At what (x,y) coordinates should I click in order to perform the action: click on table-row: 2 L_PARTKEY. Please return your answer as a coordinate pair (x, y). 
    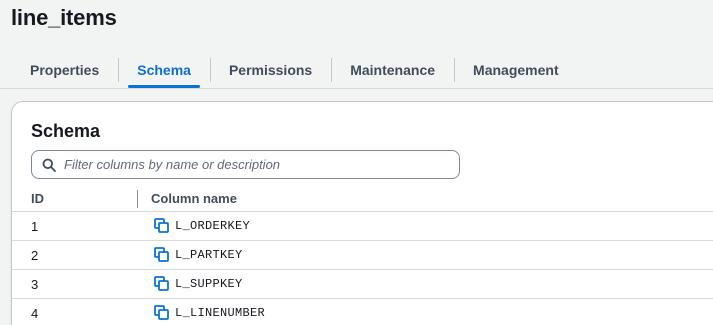
    Looking at the image, I should click on (362, 255).